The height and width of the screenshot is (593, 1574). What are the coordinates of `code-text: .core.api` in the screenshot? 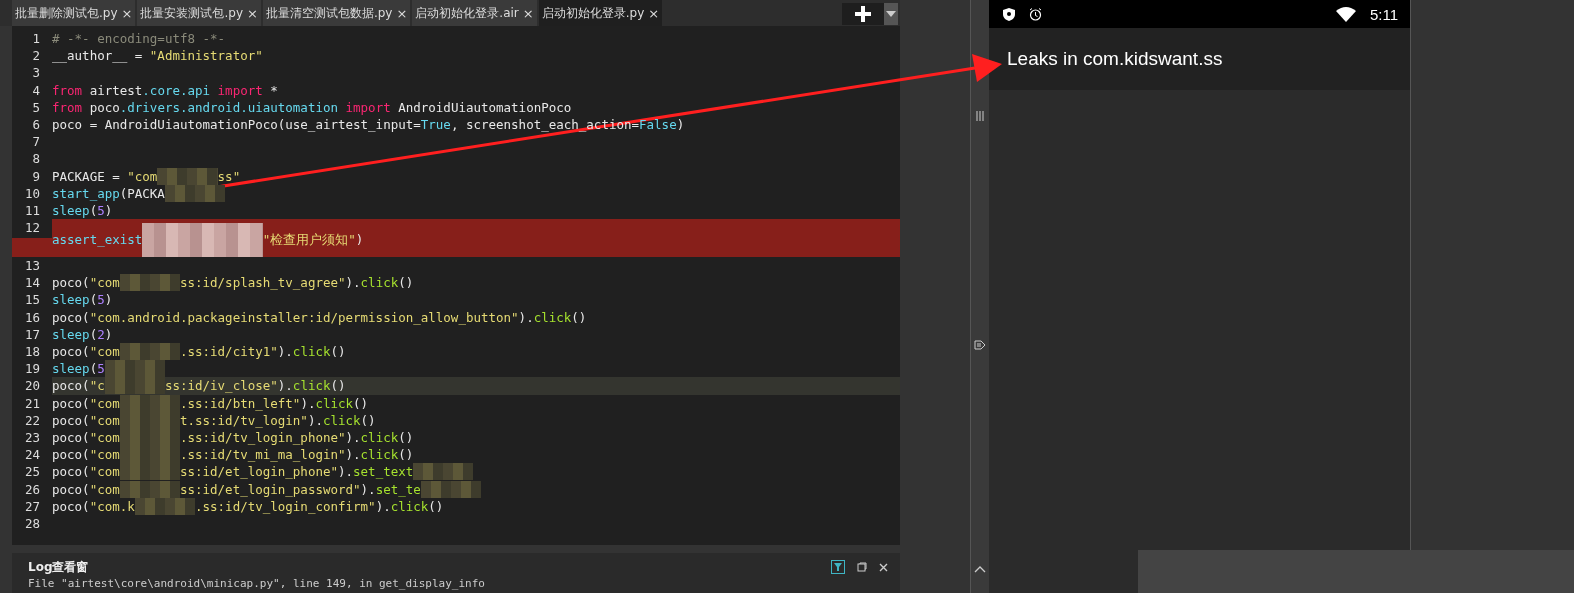 It's located at (176, 90).